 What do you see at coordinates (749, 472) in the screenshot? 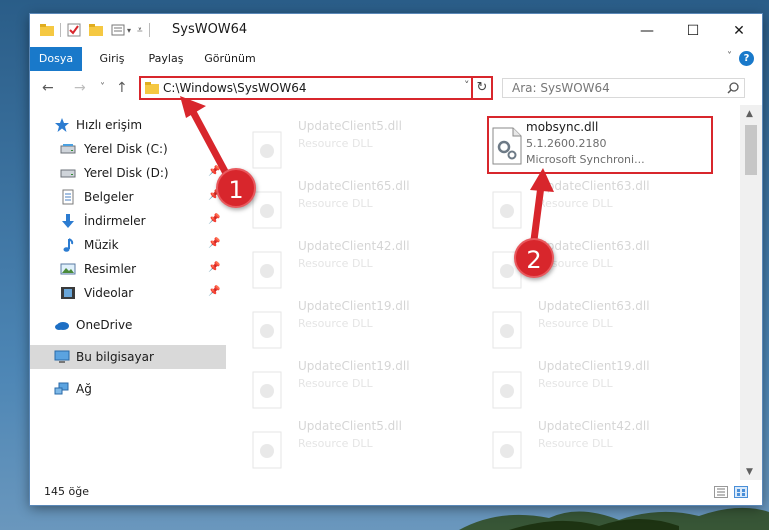
I see `scroll-down-icon: ▼` at bounding box center [749, 472].